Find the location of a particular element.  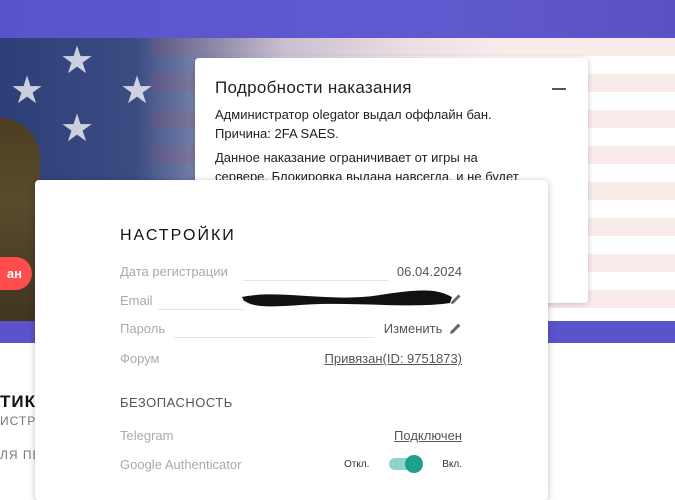

google-authenticator-toggle is located at coordinates (406, 464).